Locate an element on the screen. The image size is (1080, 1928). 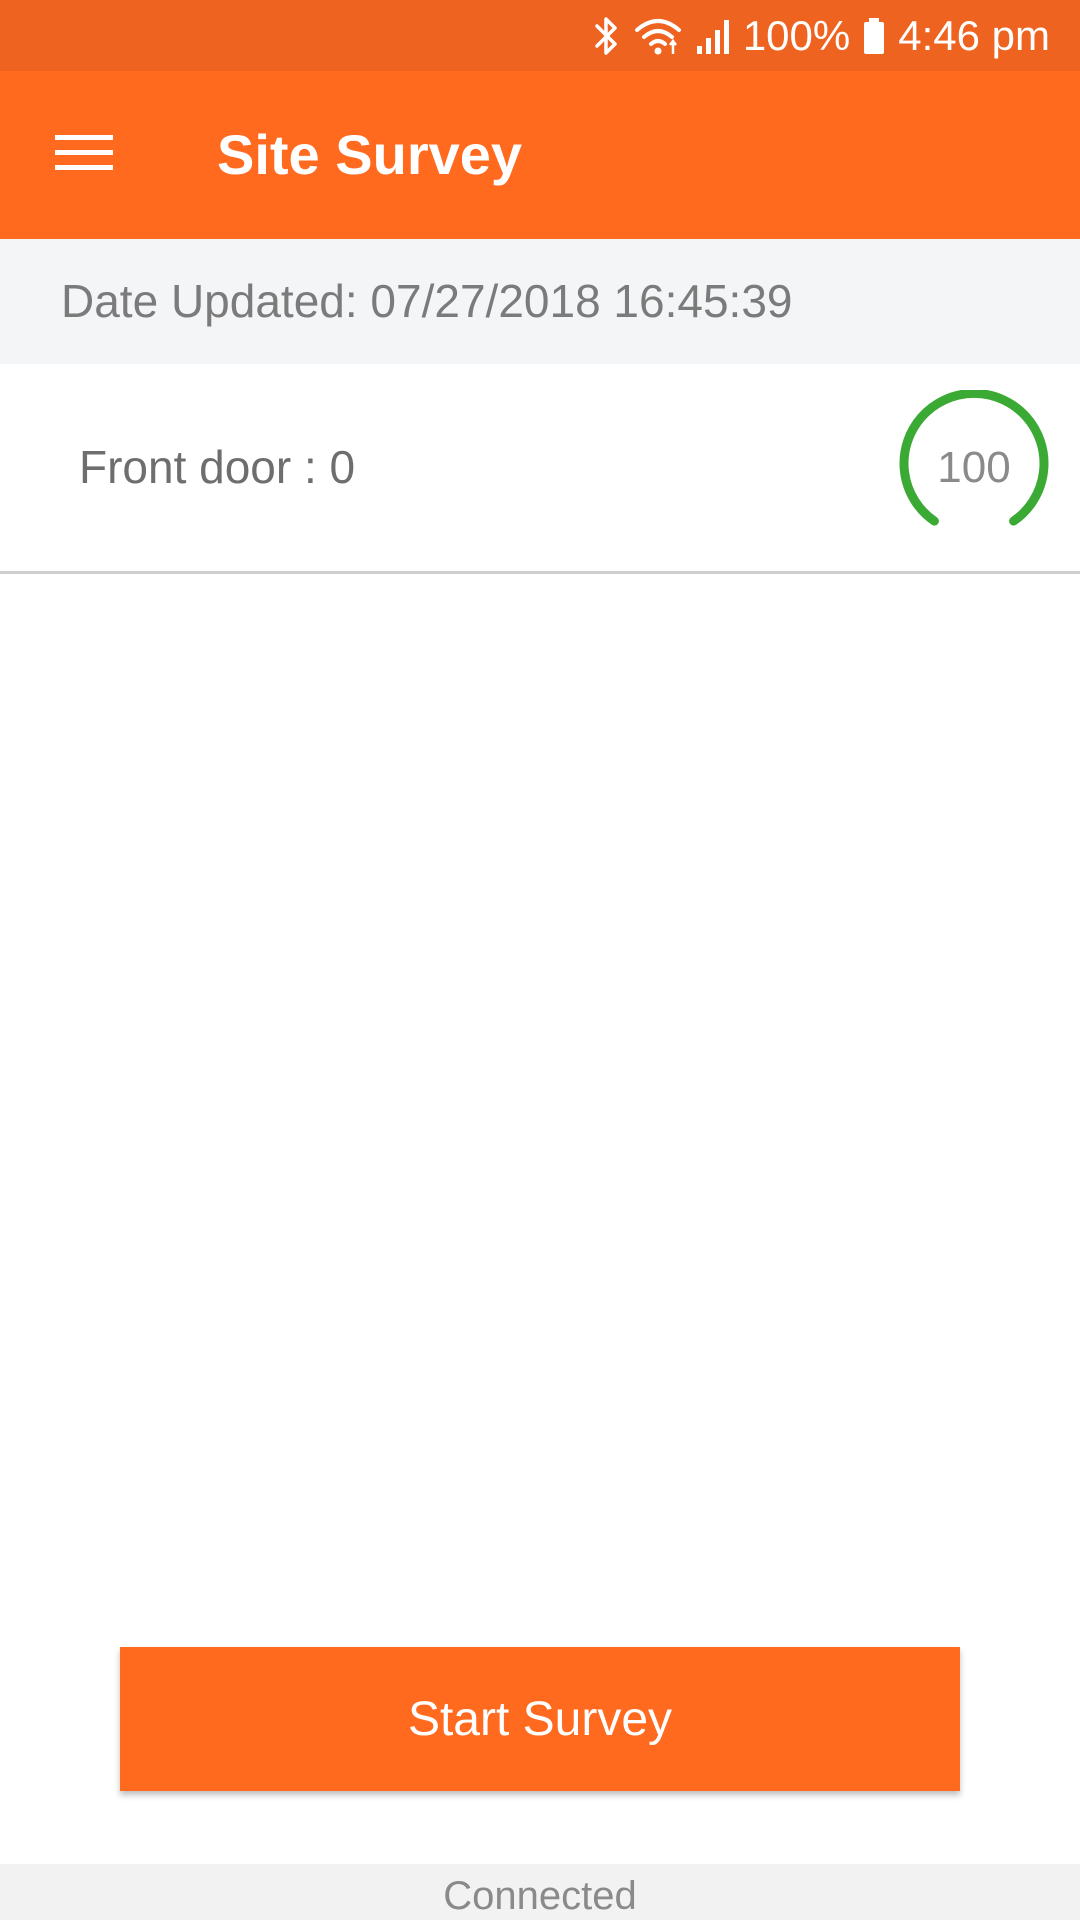
date-updated-text: Date Updated: 07/27/2018 16:45:39 is located at coordinates (427, 301).